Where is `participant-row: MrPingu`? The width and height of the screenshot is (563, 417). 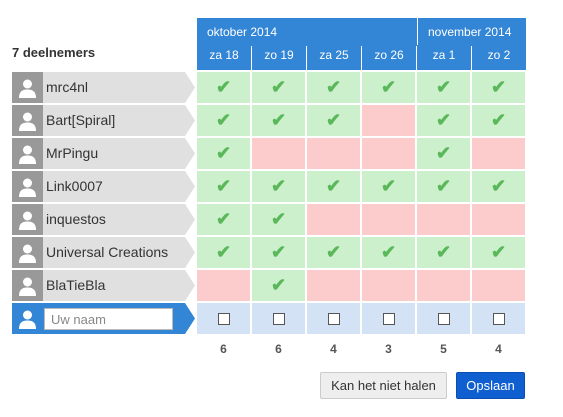 participant-row: MrPingu is located at coordinates (103, 153).